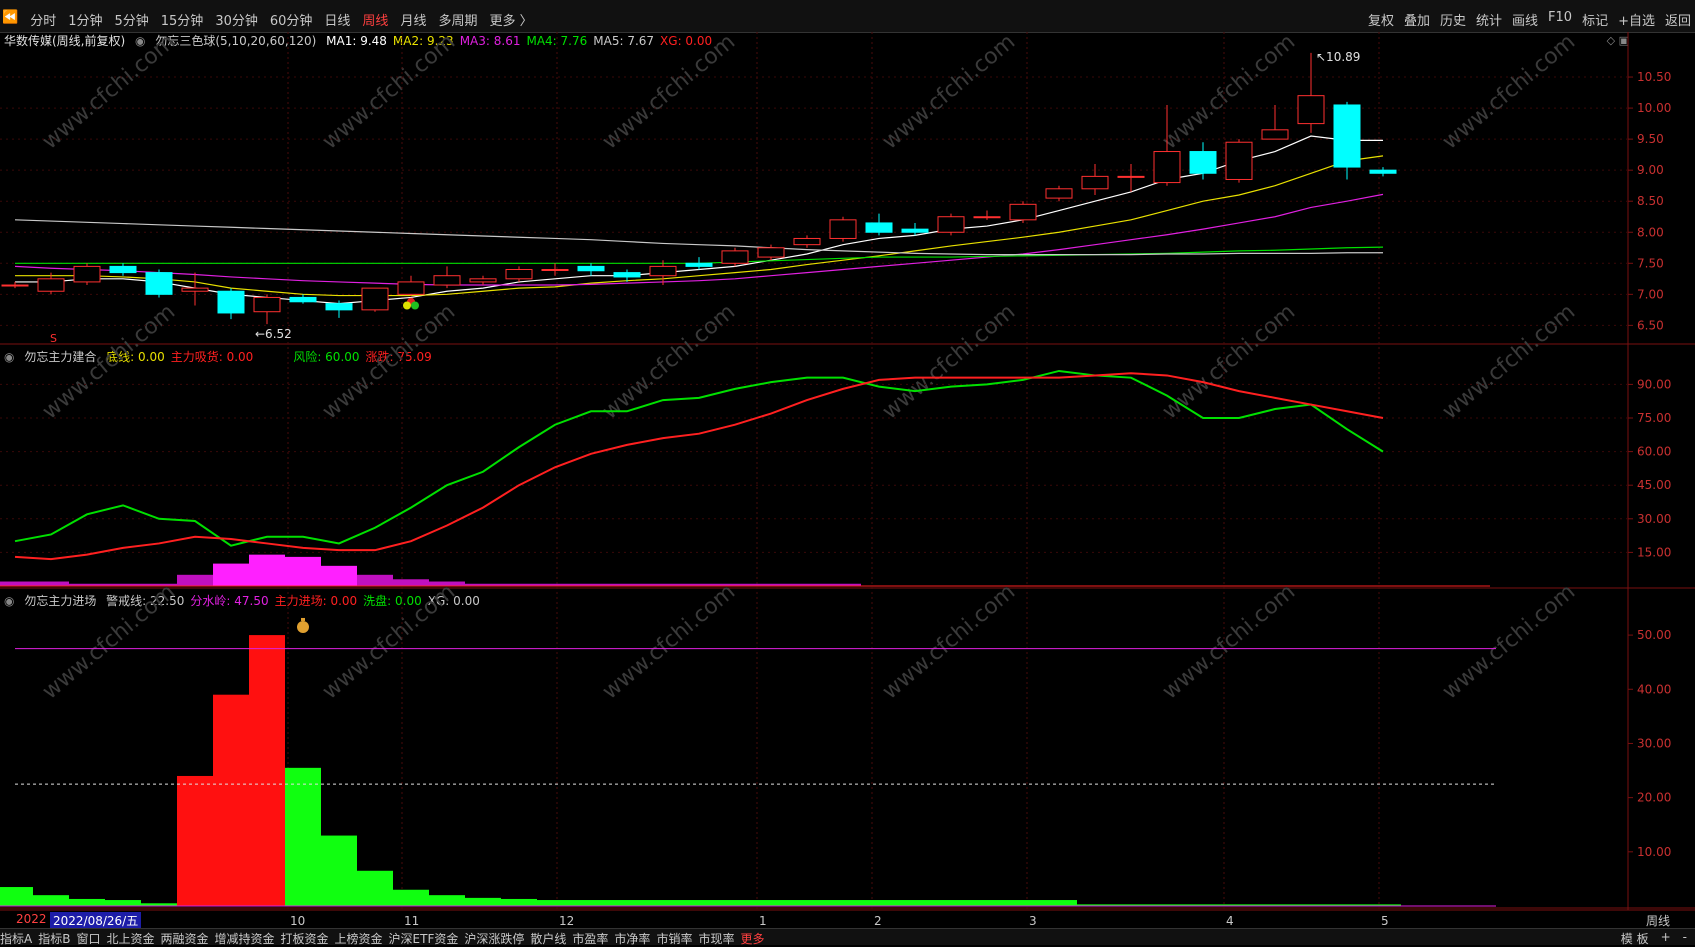 The image size is (1695, 947). I want to click on bottom-tab-1: 指标B, so click(54, 938).